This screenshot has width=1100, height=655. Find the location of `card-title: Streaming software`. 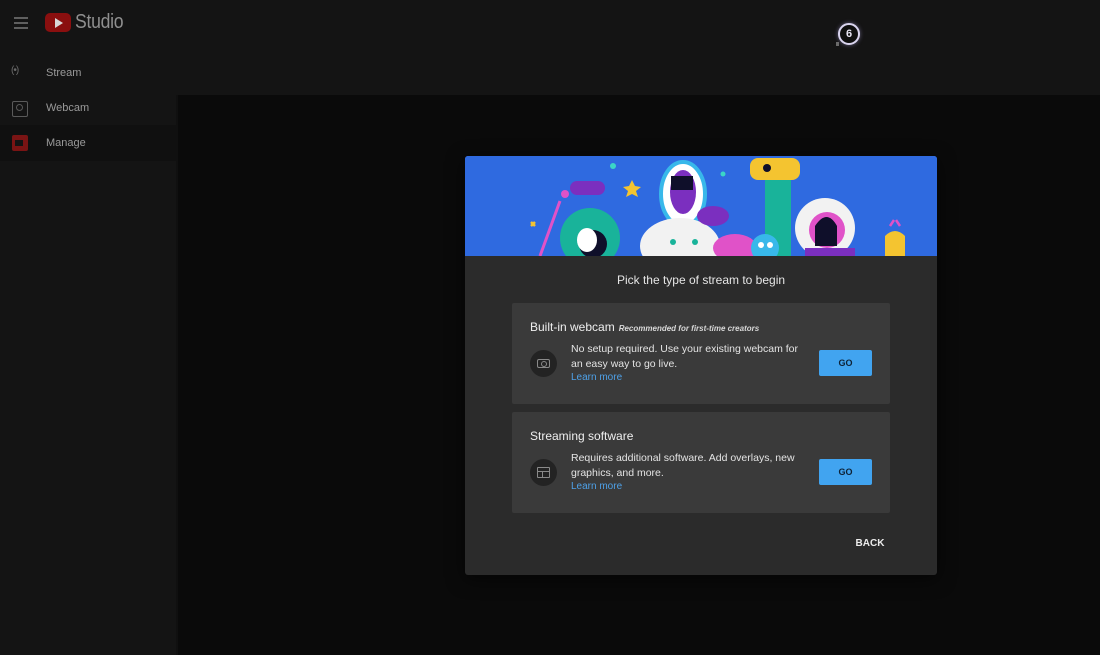

card-title: Streaming software is located at coordinates (581, 436).